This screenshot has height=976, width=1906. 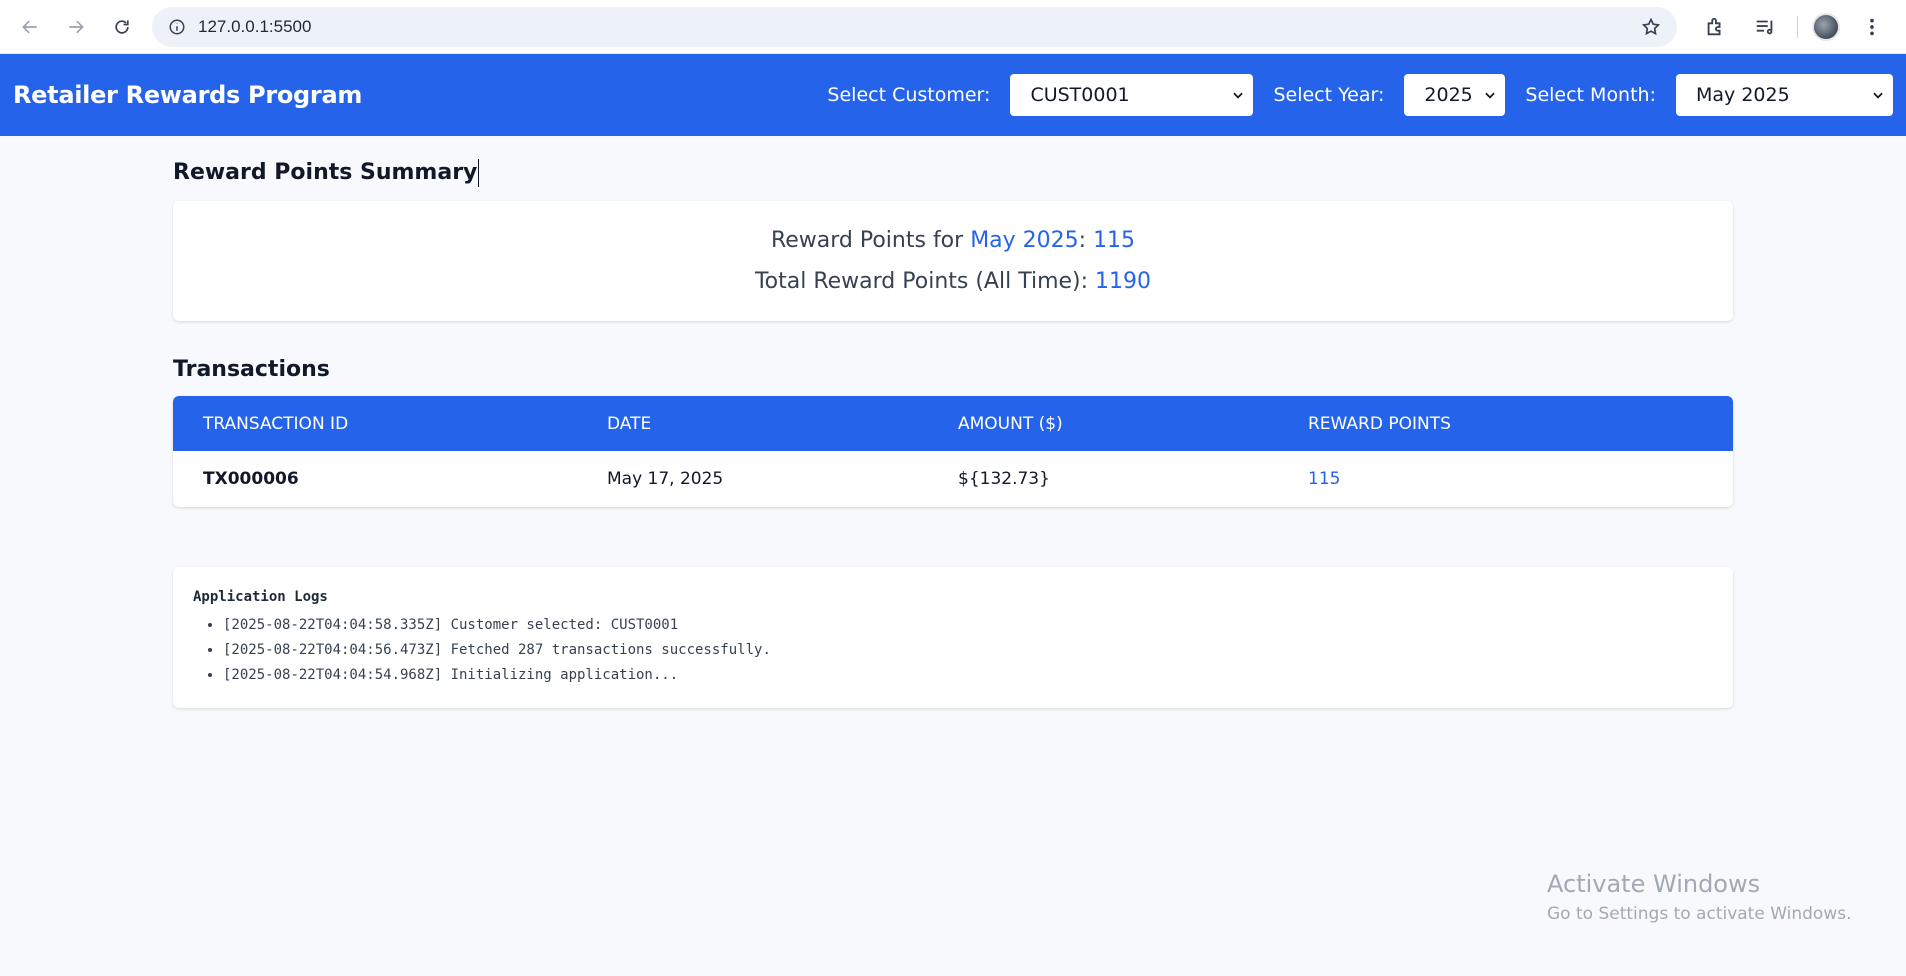 I want to click on extensions-icon, so click(x=1715, y=27).